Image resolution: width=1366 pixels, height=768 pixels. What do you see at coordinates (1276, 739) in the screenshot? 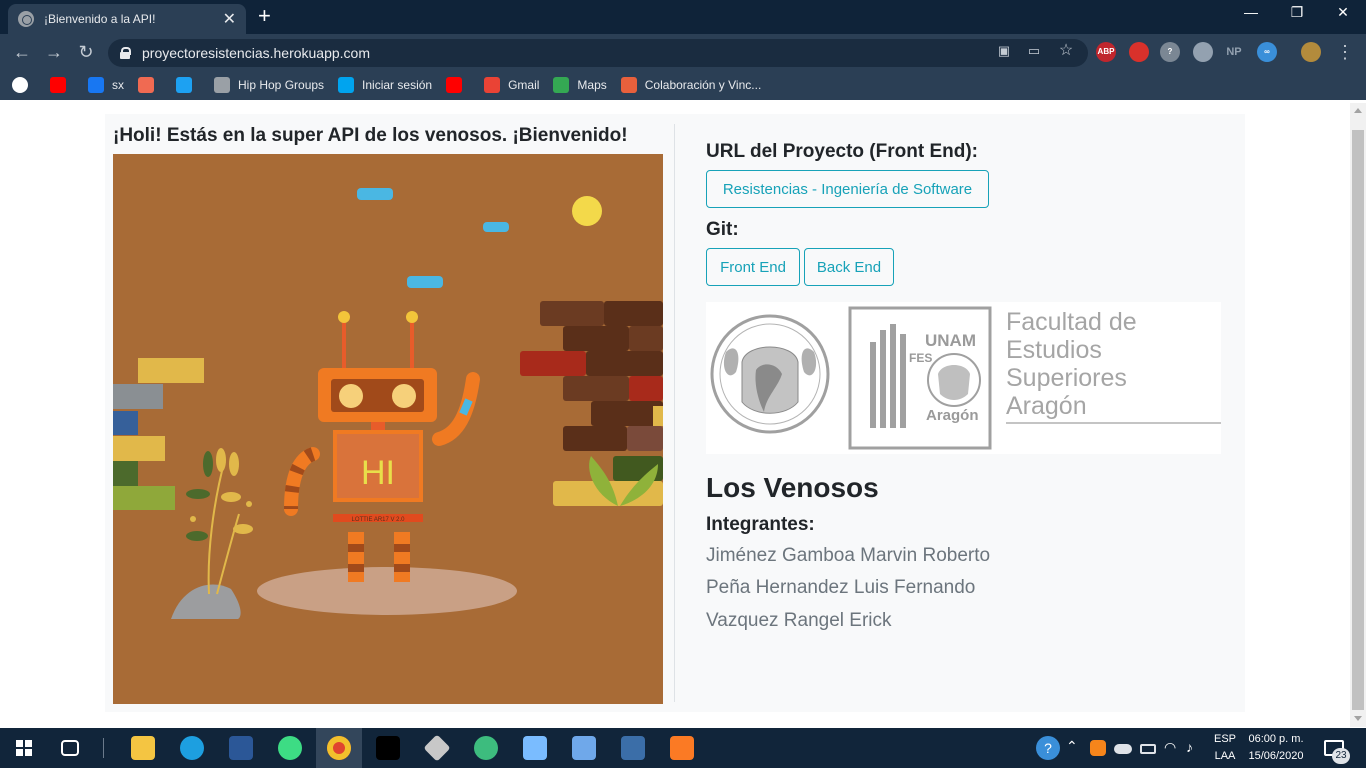
I see `clock-time: 06:00 p. m.` at bounding box center [1276, 739].